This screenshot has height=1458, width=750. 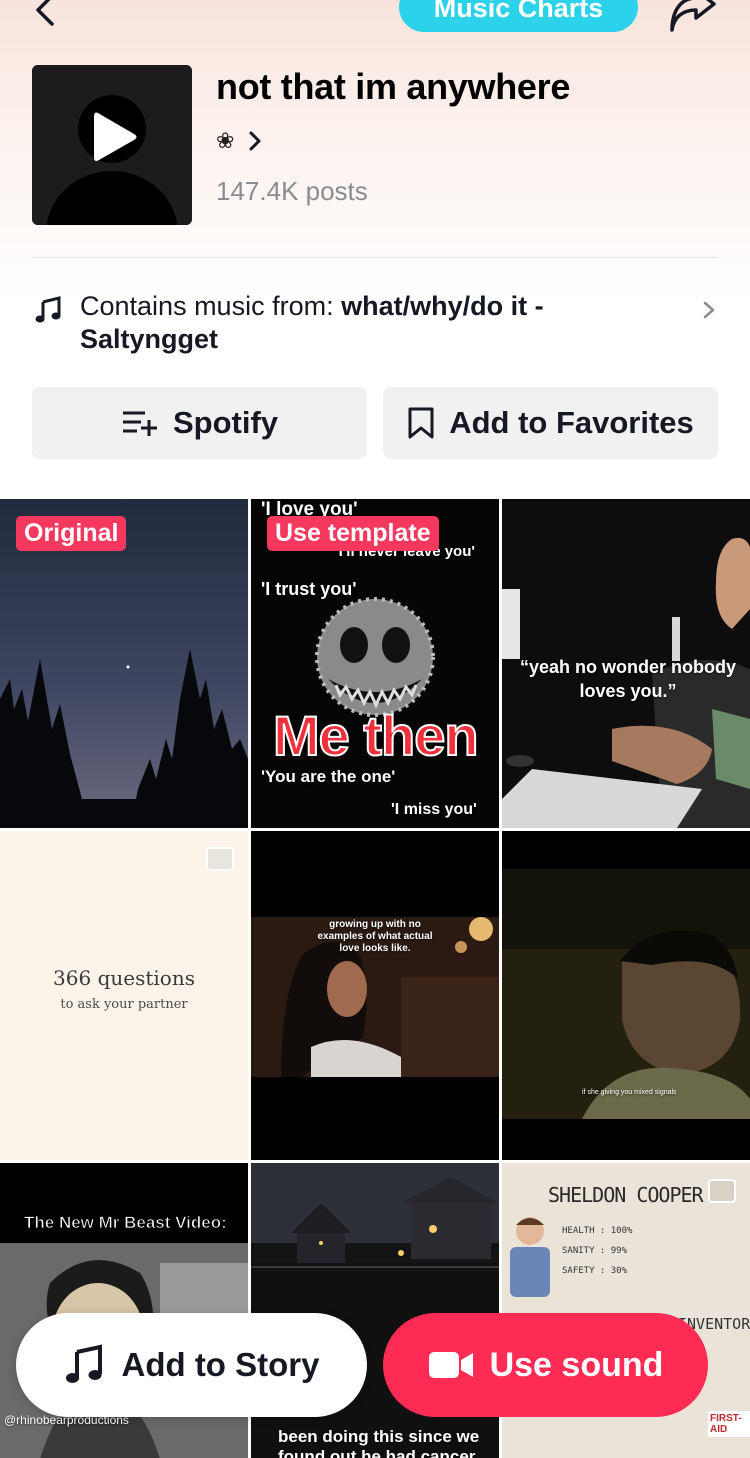 I want to click on music-charts-chip: Music Charts, so click(x=518, y=16).